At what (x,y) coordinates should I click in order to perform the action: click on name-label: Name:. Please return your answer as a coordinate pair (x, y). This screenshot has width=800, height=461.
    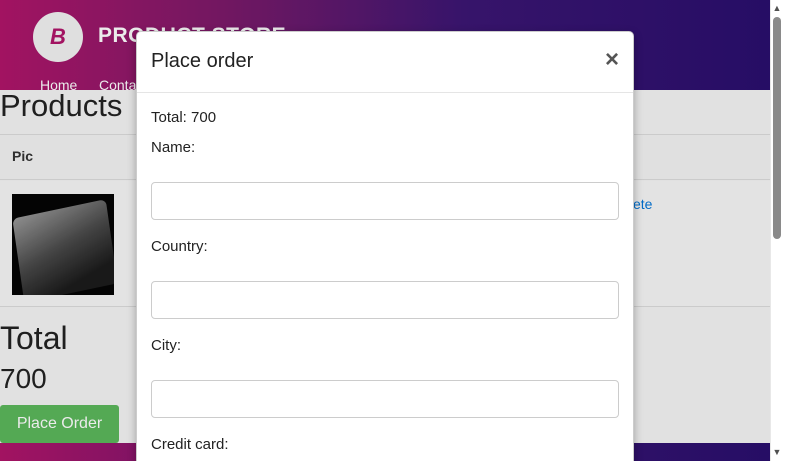
    Looking at the image, I should click on (173, 147).